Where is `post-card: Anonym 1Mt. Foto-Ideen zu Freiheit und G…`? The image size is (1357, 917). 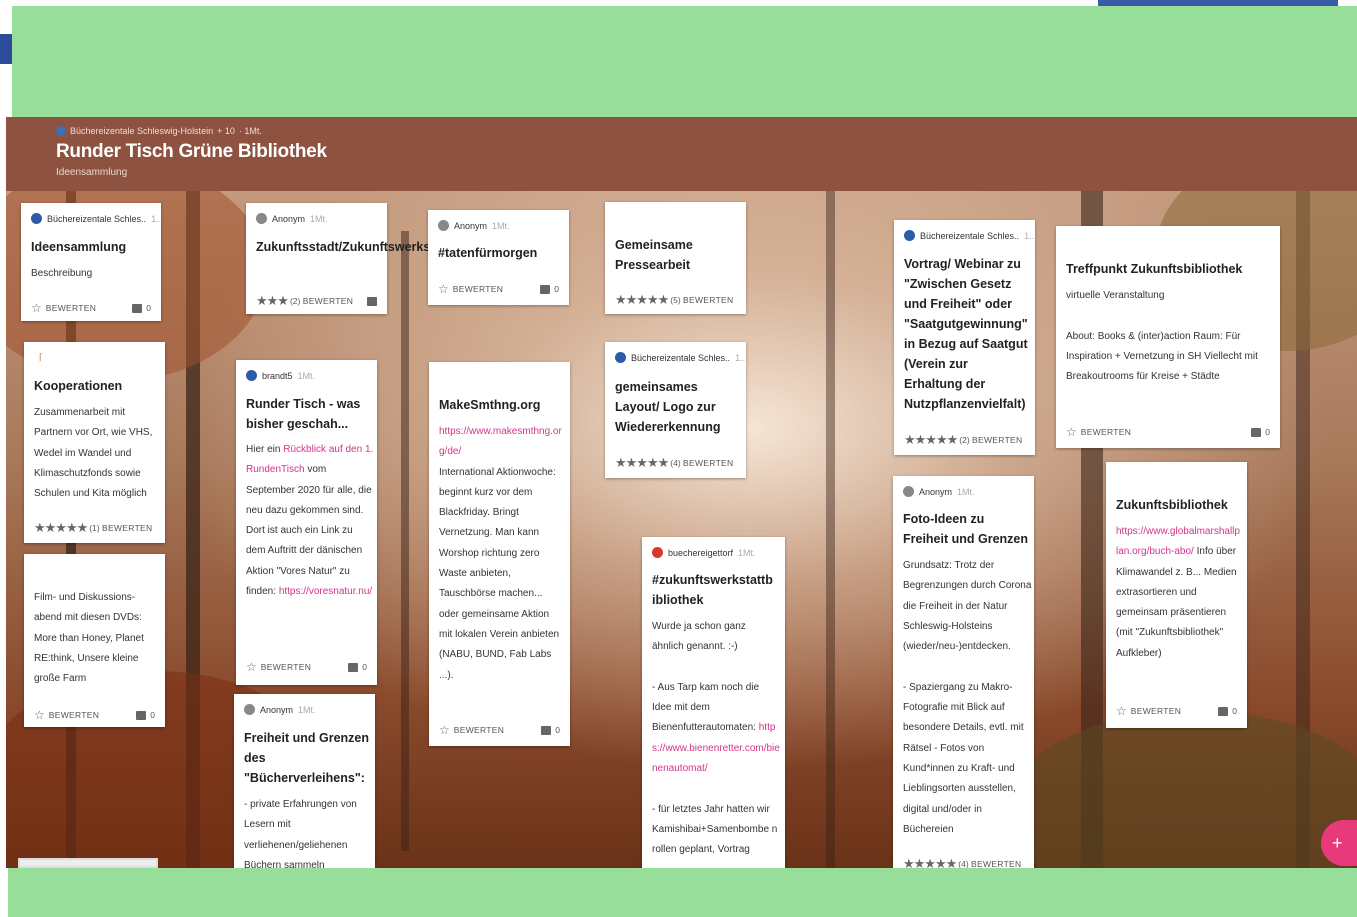
post-card: Anonym 1Mt. Foto-Ideen zu Freiheit und G… is located at coordinates (963, 672).